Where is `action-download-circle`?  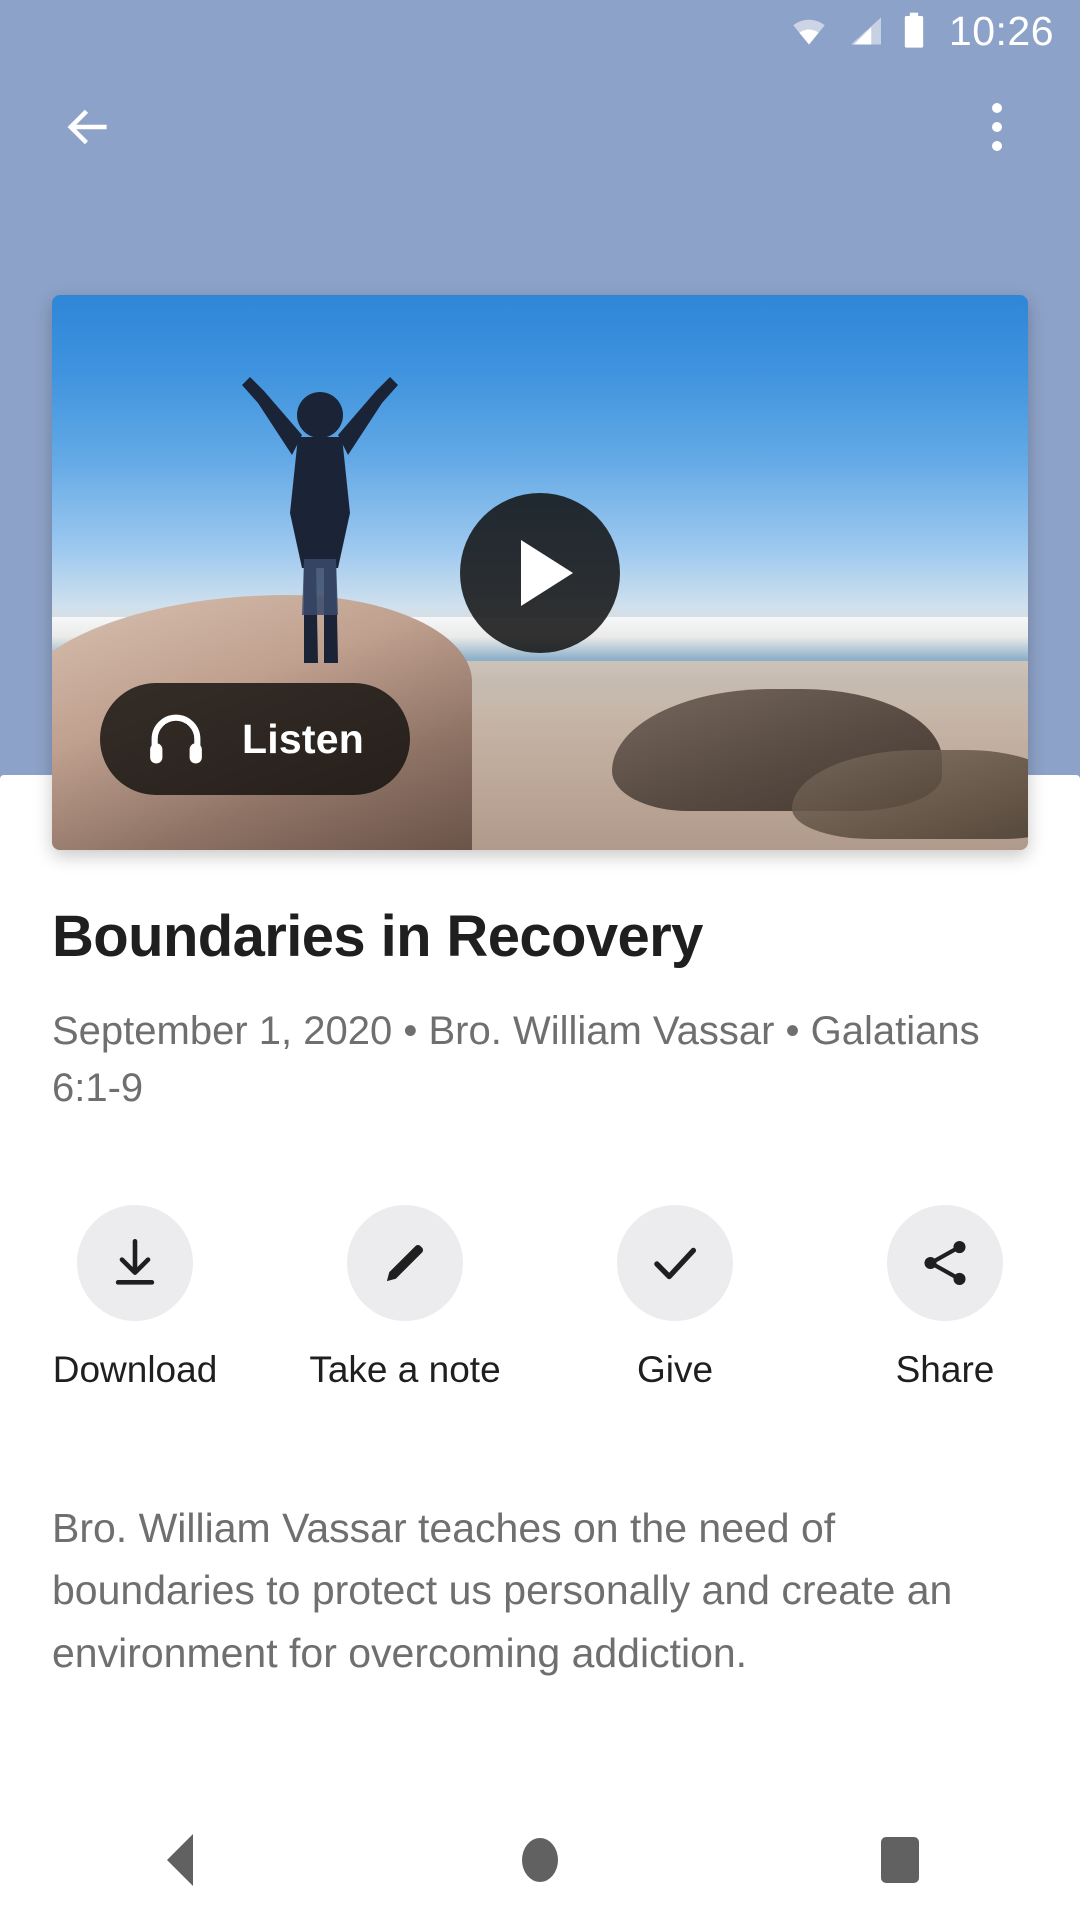
action-download-circle is located at coordinates (135, 1263).